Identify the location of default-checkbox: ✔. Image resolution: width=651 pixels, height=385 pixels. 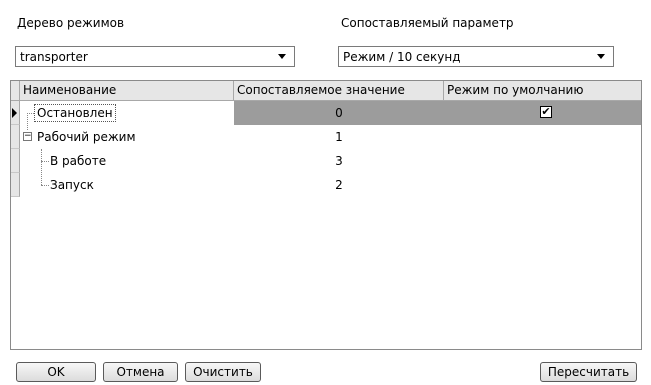
(546, 112).